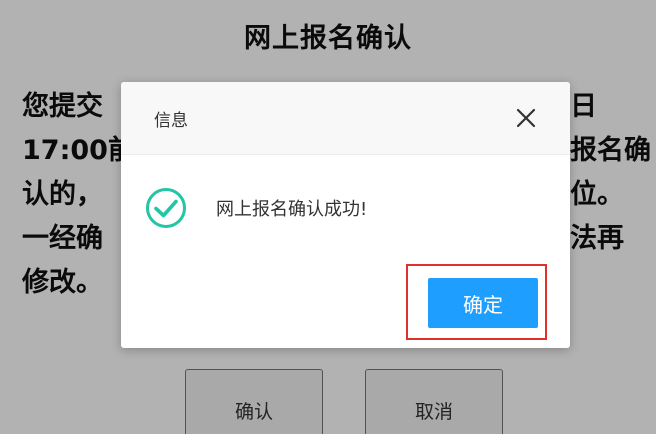 This screenshot has height=434, width=656. What do you see at coordinates (292, 209) in the screenshot?
I see `dialog-message: 网上报名确认成功!` at bounding box center [292, 209].